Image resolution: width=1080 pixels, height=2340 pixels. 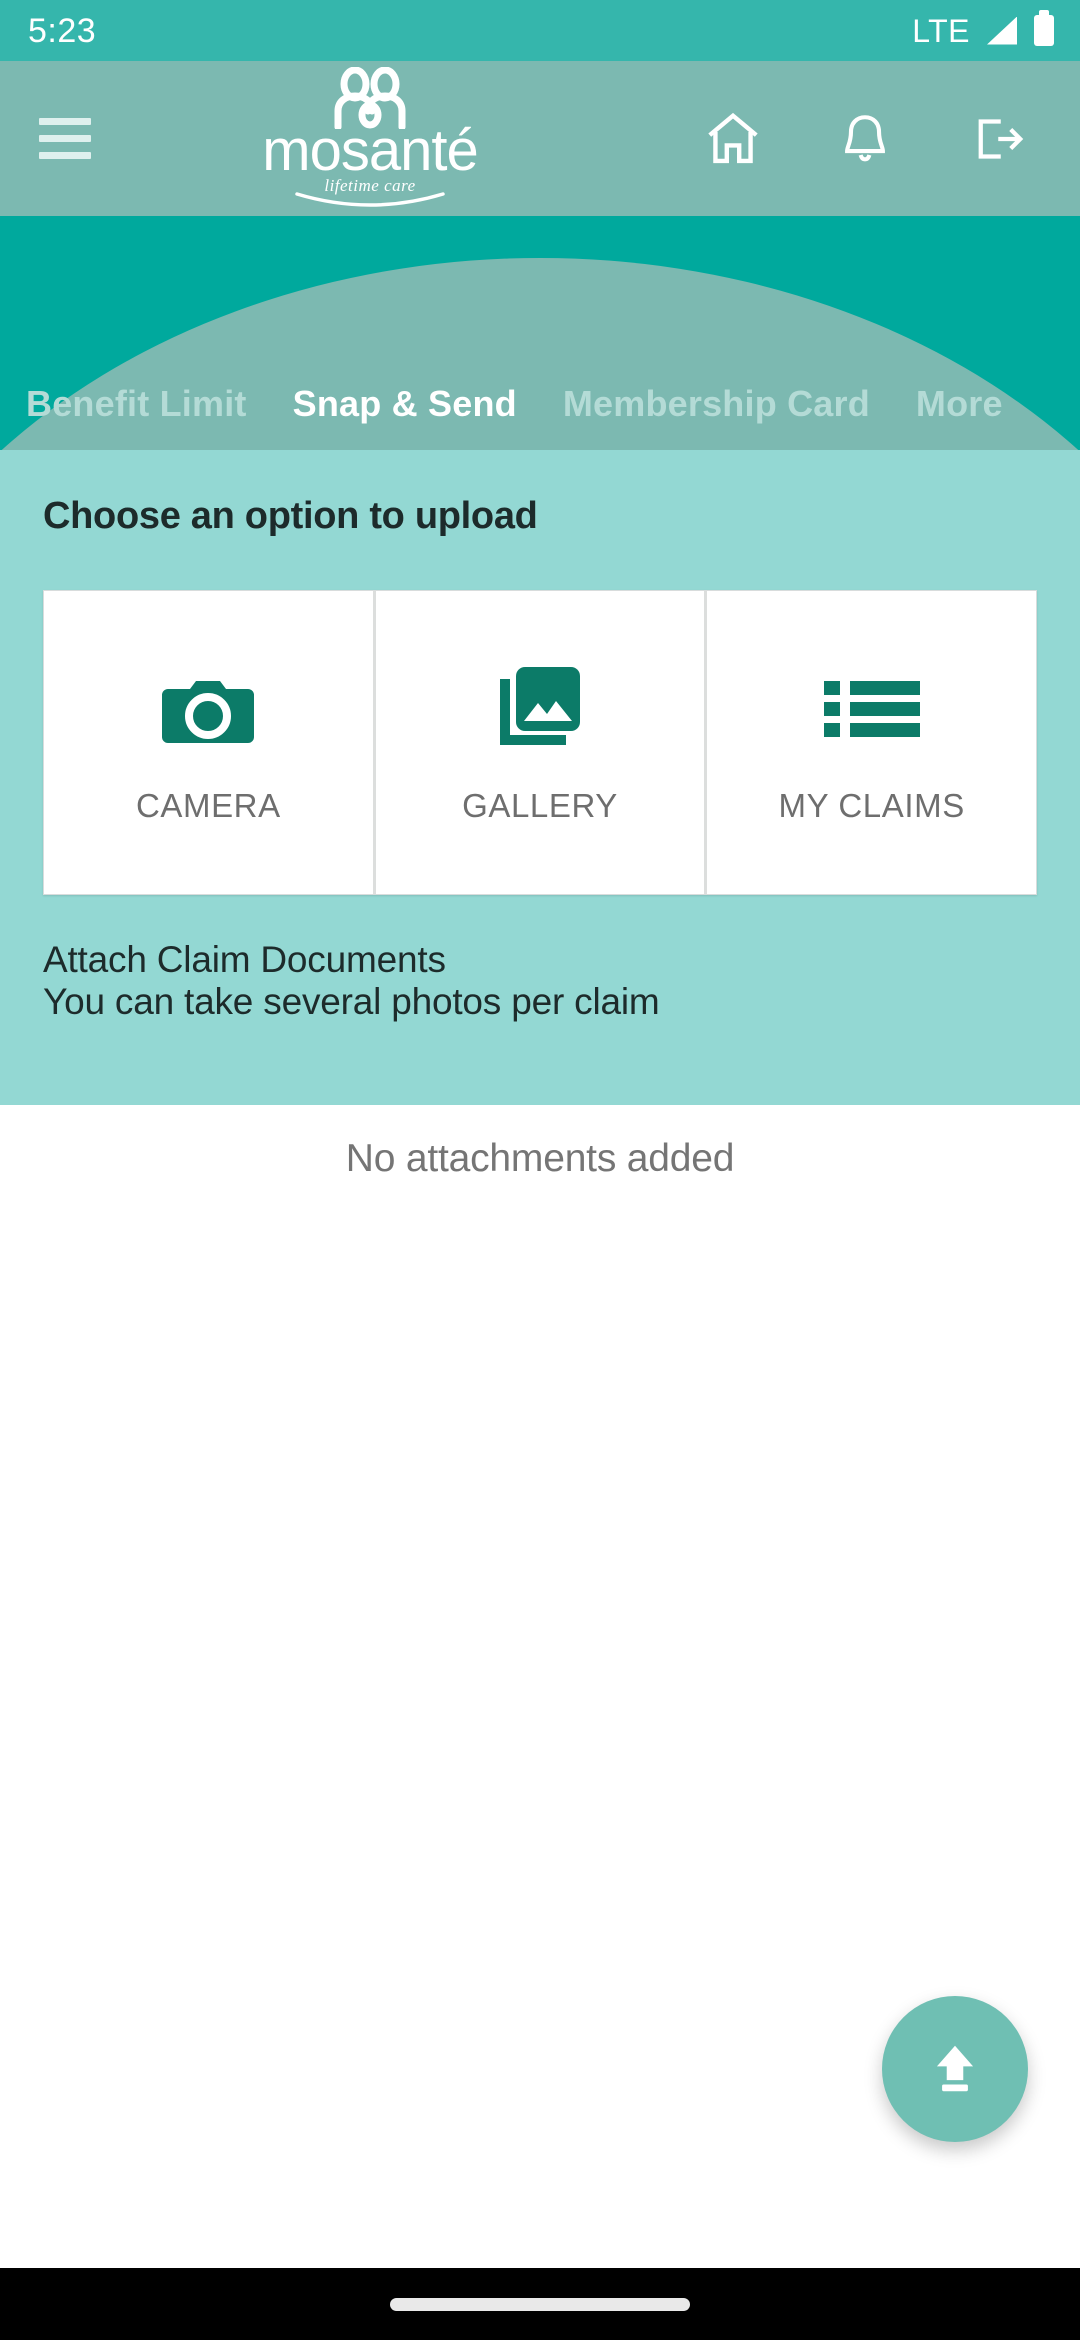 What do you see at coordinates (351, 1001) in the screenshot?
I see `attach-documents-subtitle: You can take several photos per claim` at bounding box center [351, 1001].